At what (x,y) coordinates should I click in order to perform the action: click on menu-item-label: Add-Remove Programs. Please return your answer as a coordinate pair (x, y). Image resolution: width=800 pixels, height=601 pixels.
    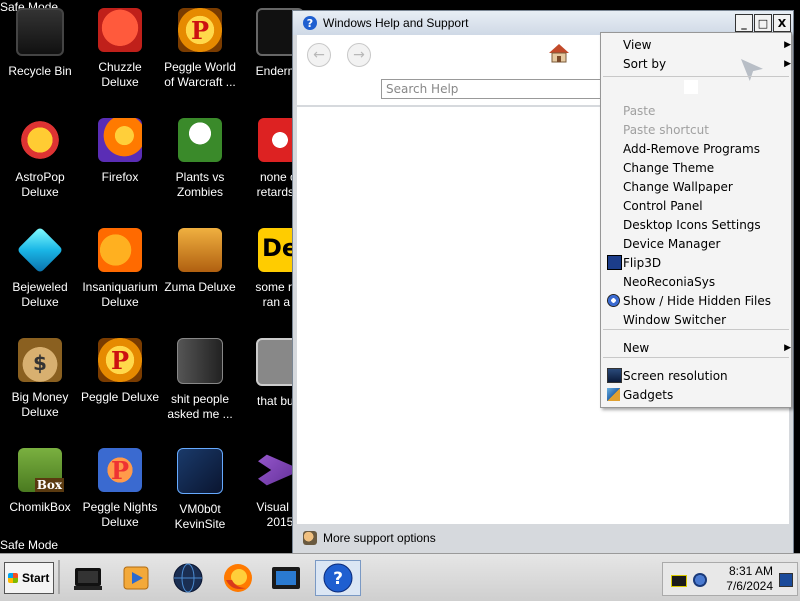
    Looking at the image, I should click on (691, 148).